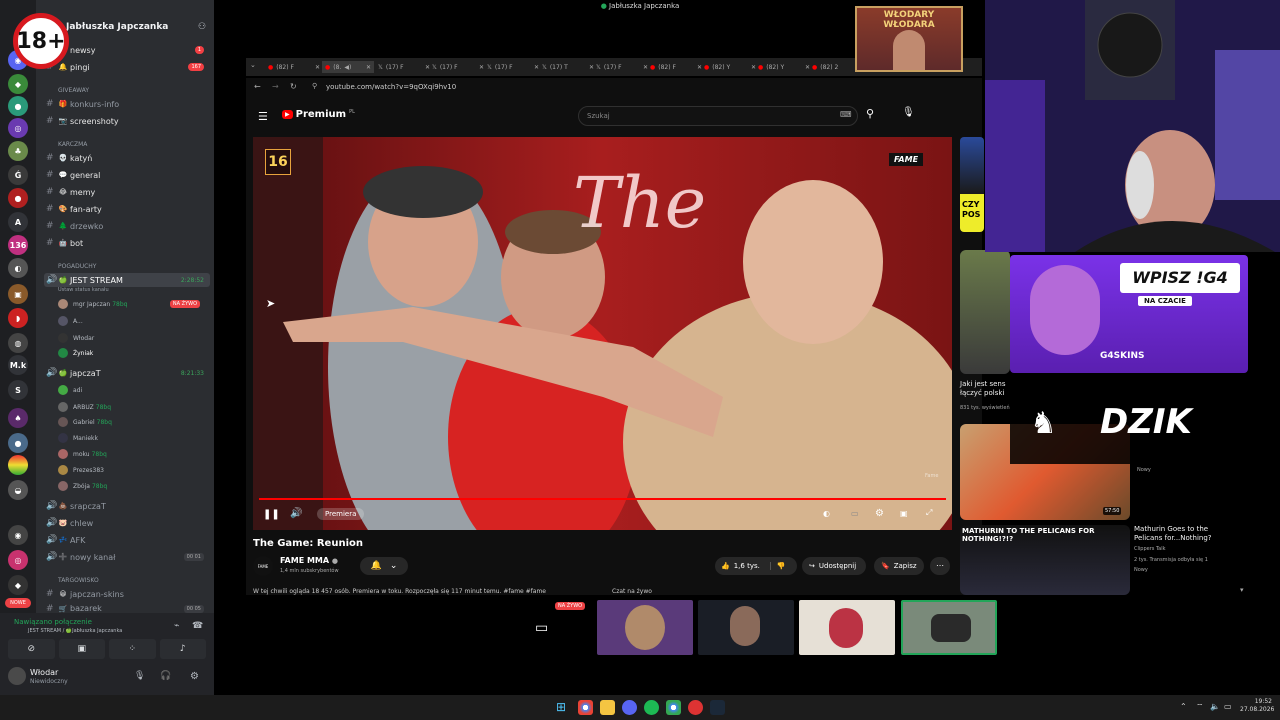 The image size is (1280, 720). What do you see at coordinates (133, 304) in the screenshot?
I see `voice-user: mgr Japczan 78bq NA ŻYWO` at bounding box center [133, 304].